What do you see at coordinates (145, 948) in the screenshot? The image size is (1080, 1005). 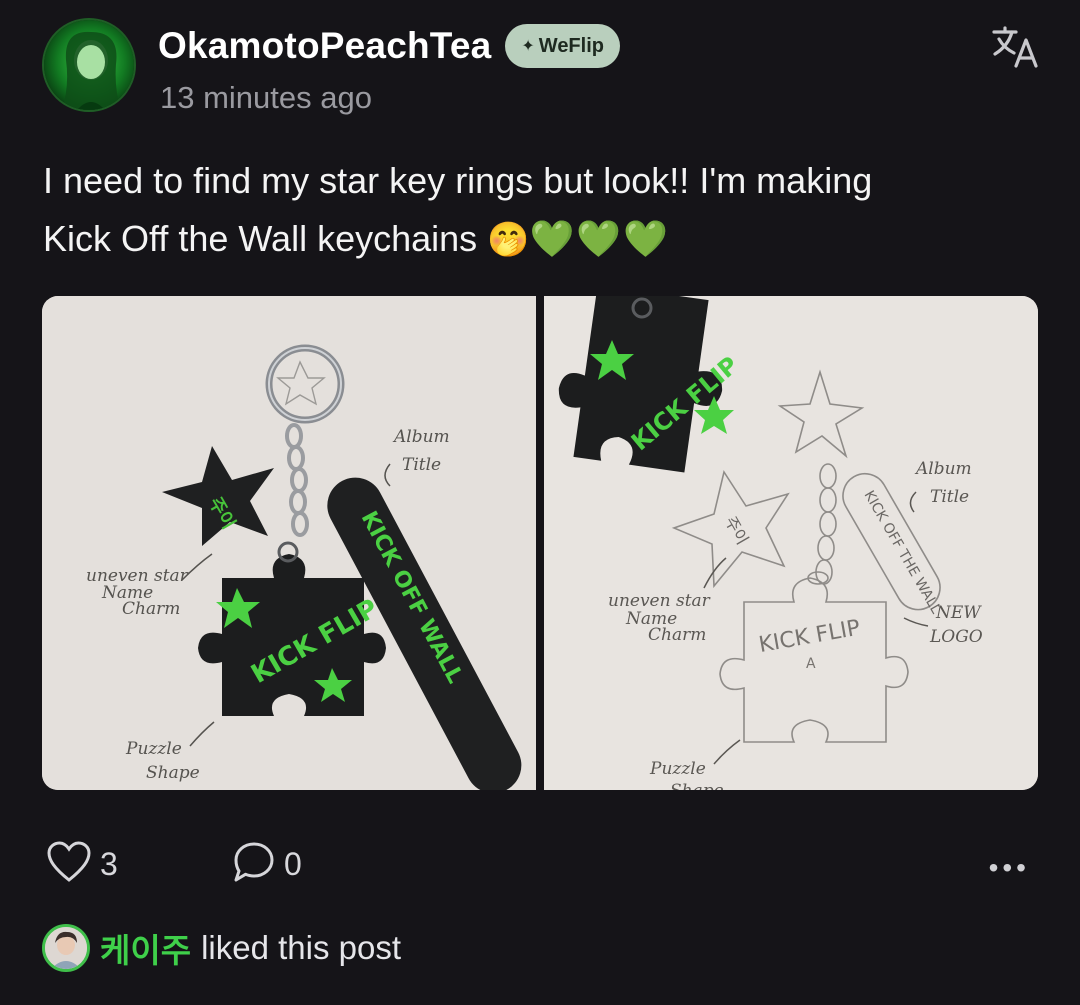 I see `liker-name: 케이주` at bounding box center [145, 948].